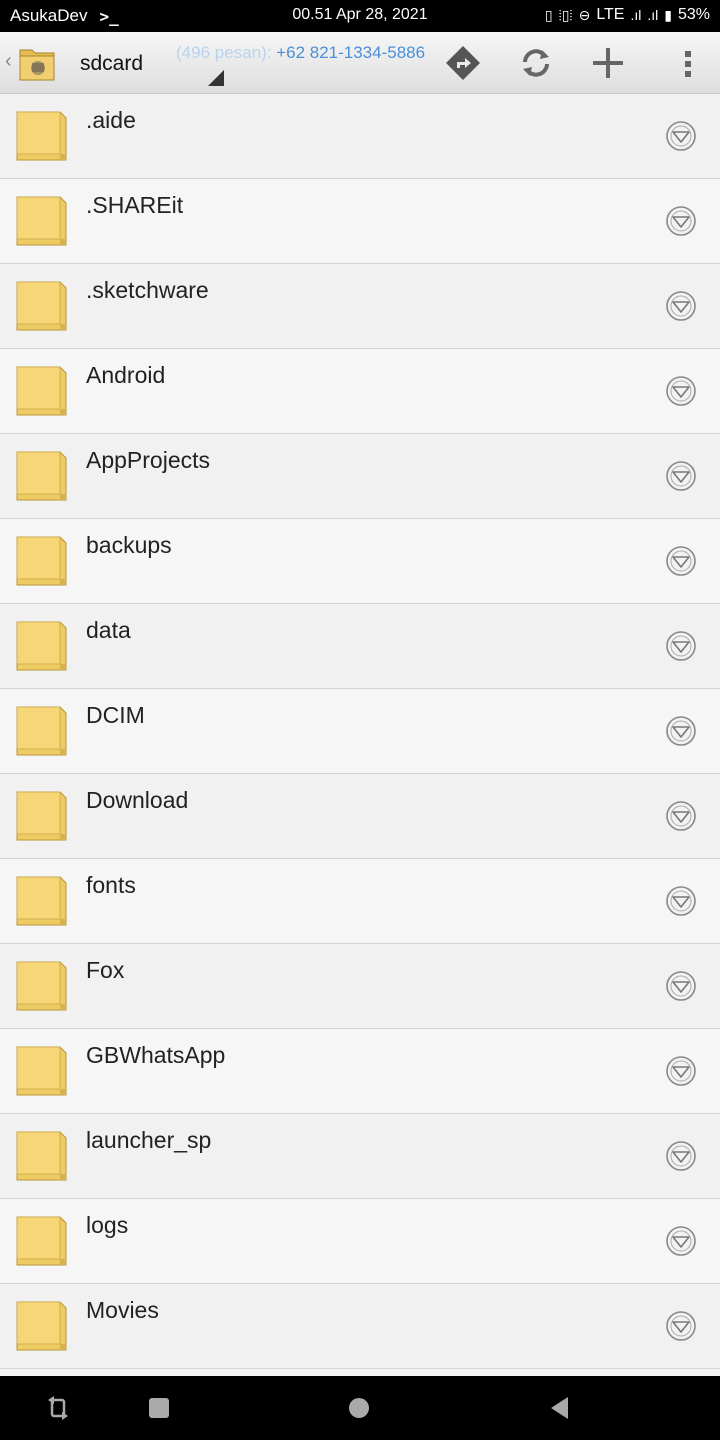  I want to click on notification-ticker: (496 pesan): +62 821-1334-5886, so click(300, 53).